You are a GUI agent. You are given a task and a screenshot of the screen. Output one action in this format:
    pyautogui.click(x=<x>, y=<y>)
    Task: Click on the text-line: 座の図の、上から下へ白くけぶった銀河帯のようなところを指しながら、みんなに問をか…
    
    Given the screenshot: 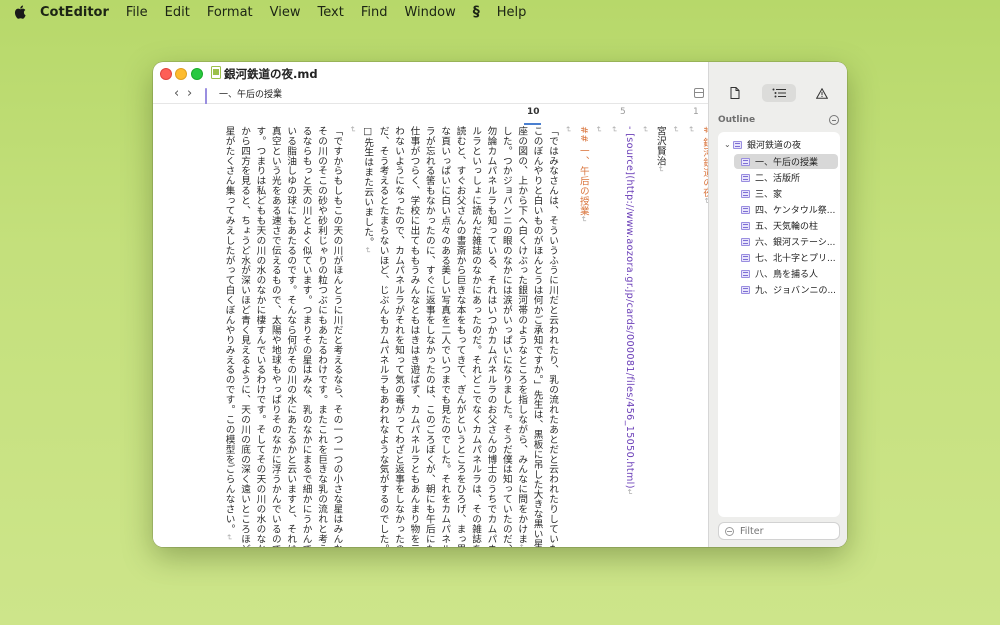 What is the action you would take?
    pyautogui.click(x=521, y=336)
    